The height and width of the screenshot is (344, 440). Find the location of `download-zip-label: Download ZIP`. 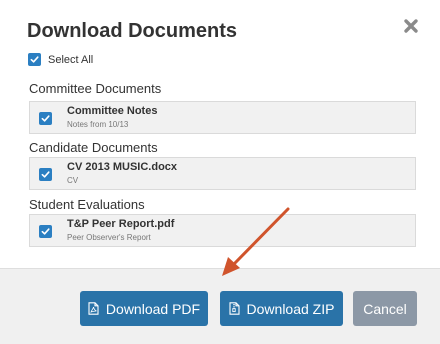

download-zip-label: Download ZIP is located at coordinates (290, 308).